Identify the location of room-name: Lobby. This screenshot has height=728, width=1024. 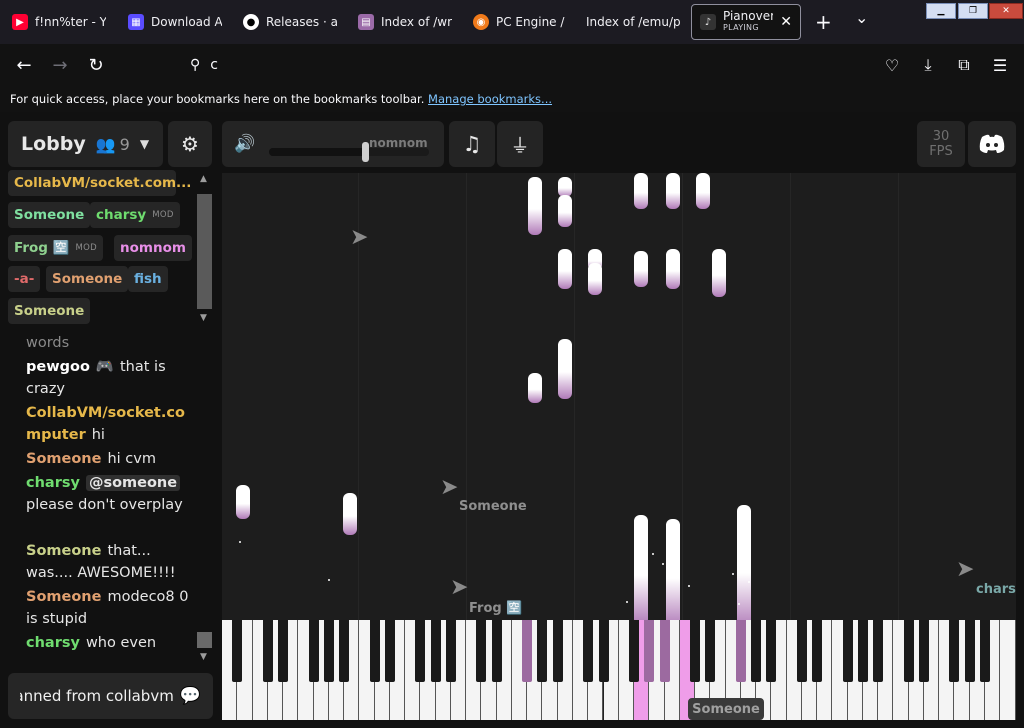
(53, 144).